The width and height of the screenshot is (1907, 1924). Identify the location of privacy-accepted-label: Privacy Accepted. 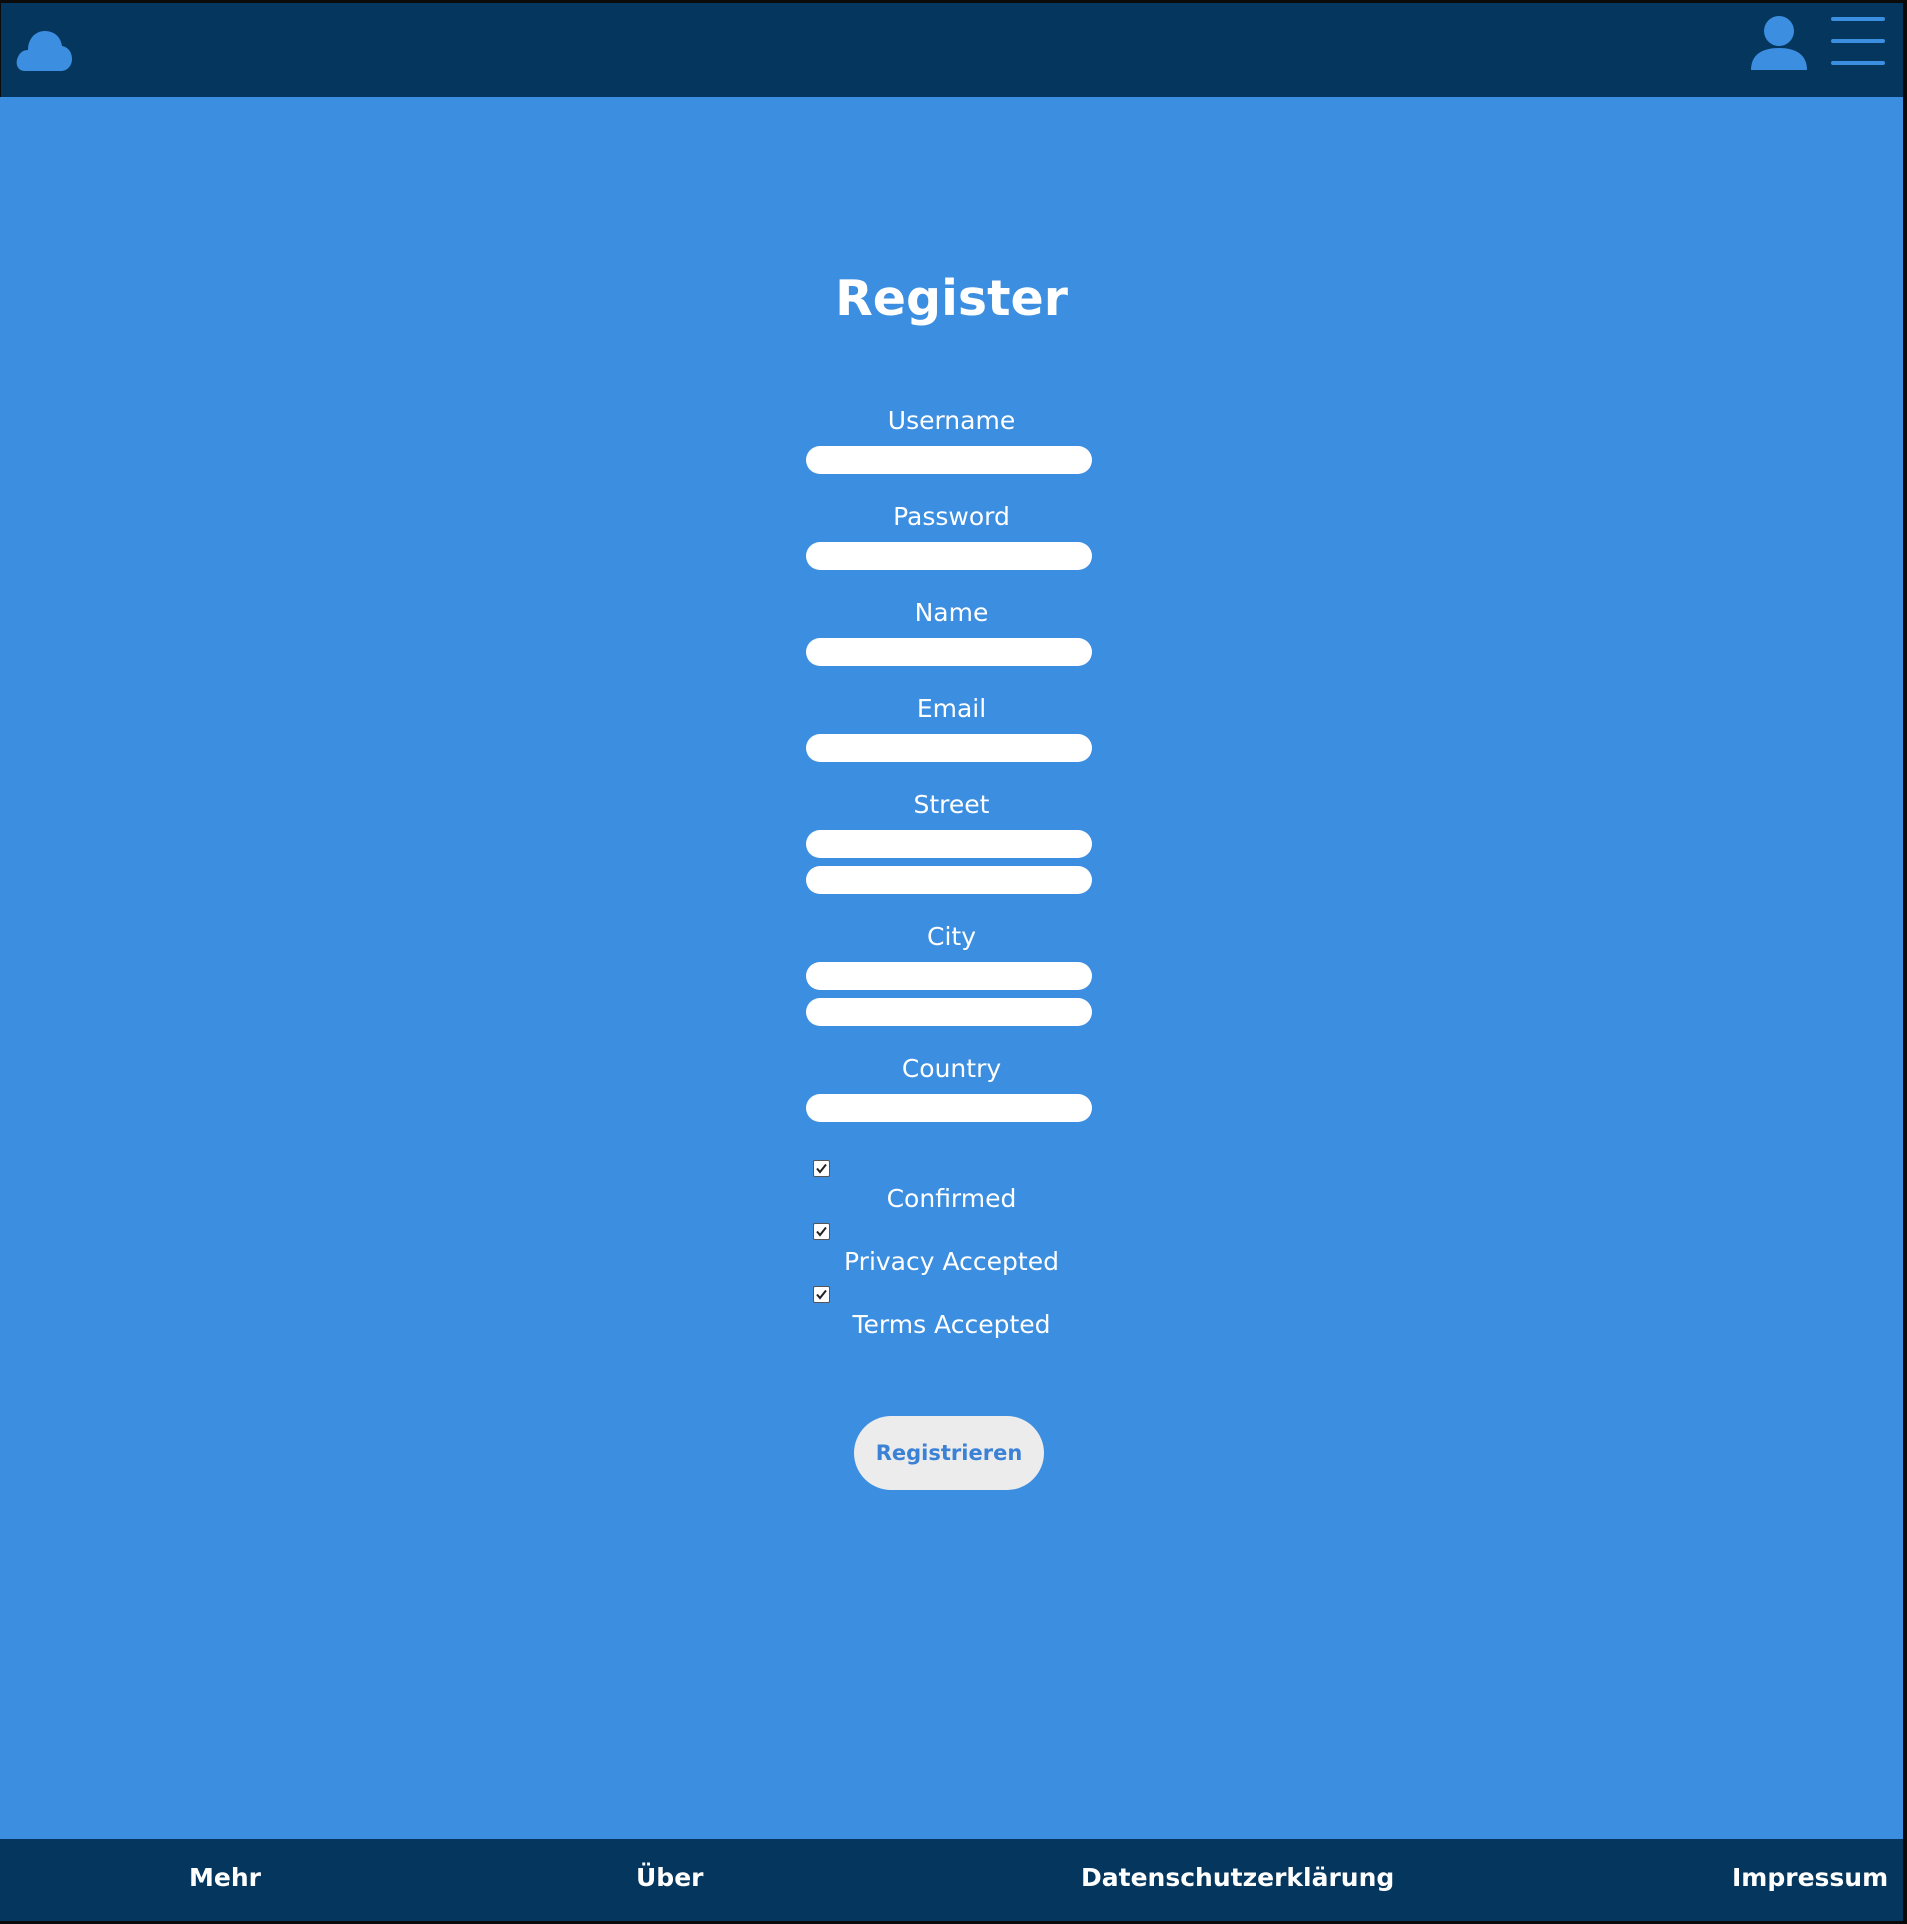
(951, 1261).